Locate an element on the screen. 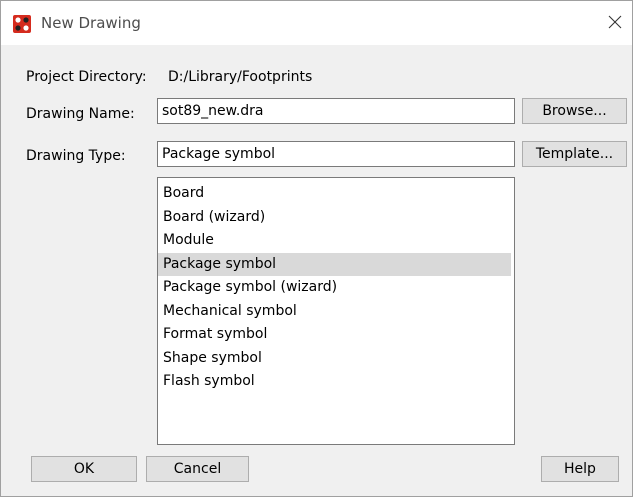 Image resolution: width=633 pixels, height=497 pixels. drawing-type-label: Drawing Type: is located at coordinates (76, 156).